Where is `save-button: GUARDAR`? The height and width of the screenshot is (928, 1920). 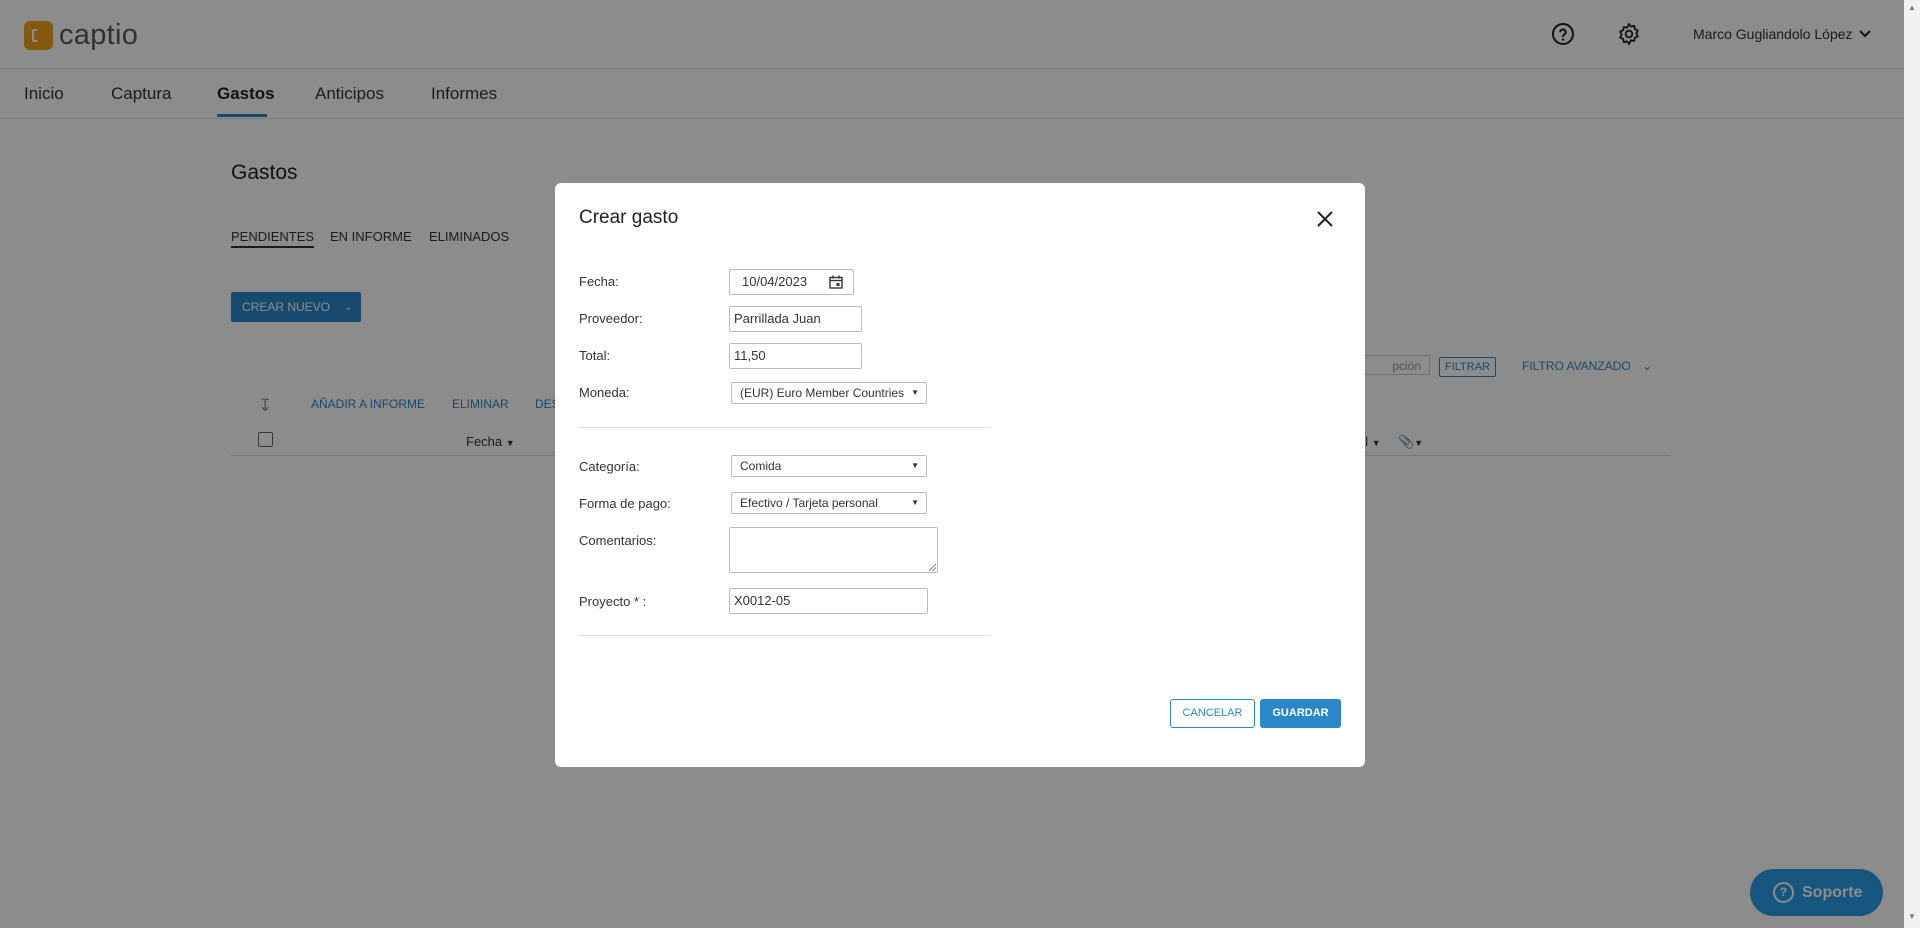 save-button: GUARDAR is located at coordinates (1300, 713).